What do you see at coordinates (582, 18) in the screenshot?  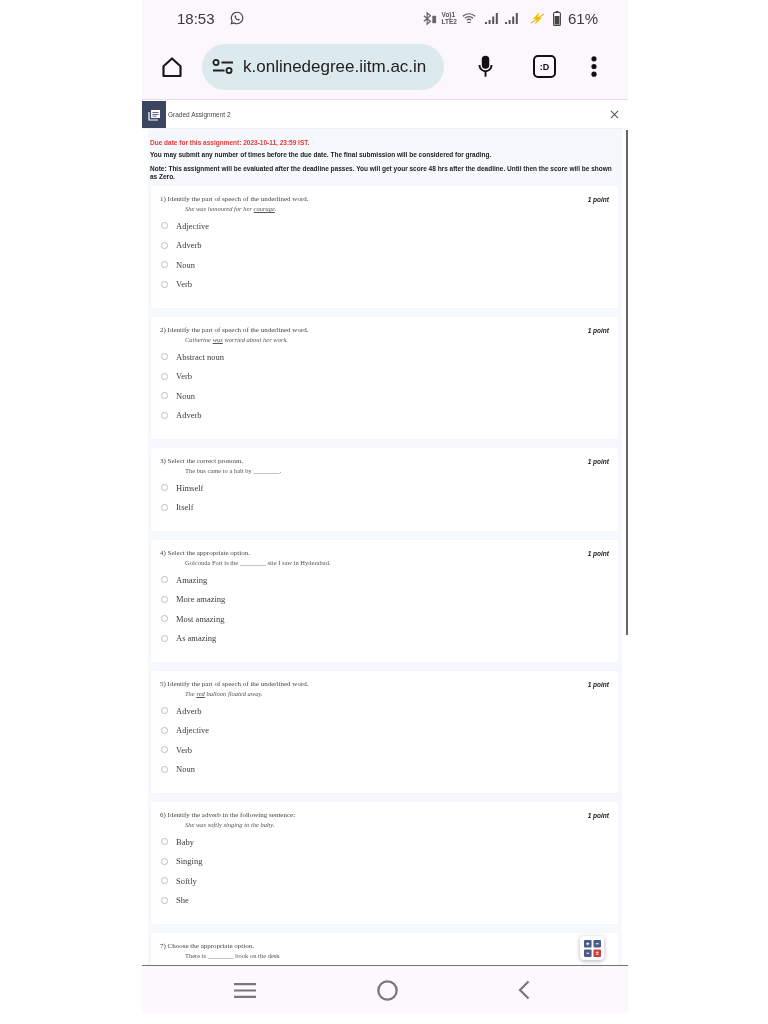 I see `battery-percentage: 61%` at bounding box center [582, 18].